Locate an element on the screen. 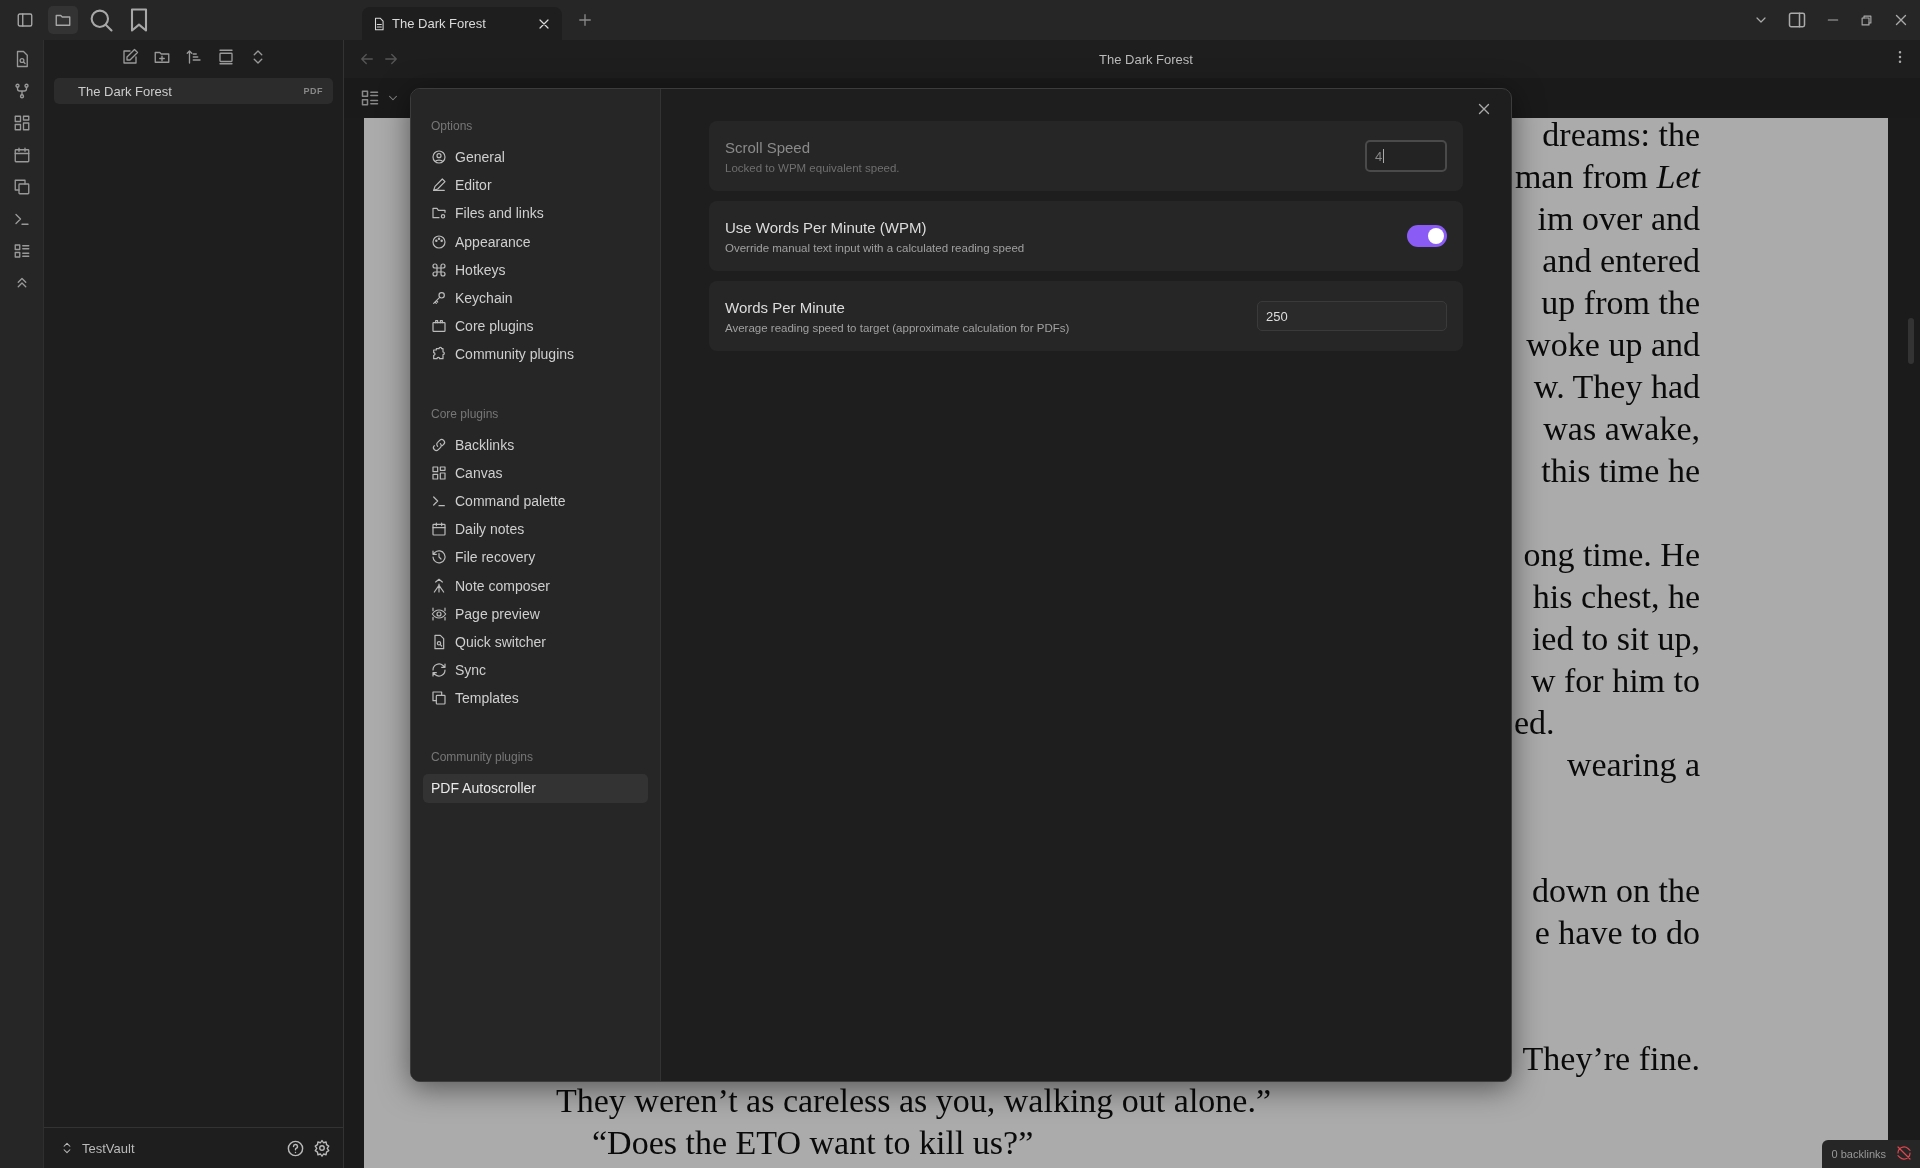 This screenshot has width=1920, height=1168. key-icon is located at coordinates (439, 298).